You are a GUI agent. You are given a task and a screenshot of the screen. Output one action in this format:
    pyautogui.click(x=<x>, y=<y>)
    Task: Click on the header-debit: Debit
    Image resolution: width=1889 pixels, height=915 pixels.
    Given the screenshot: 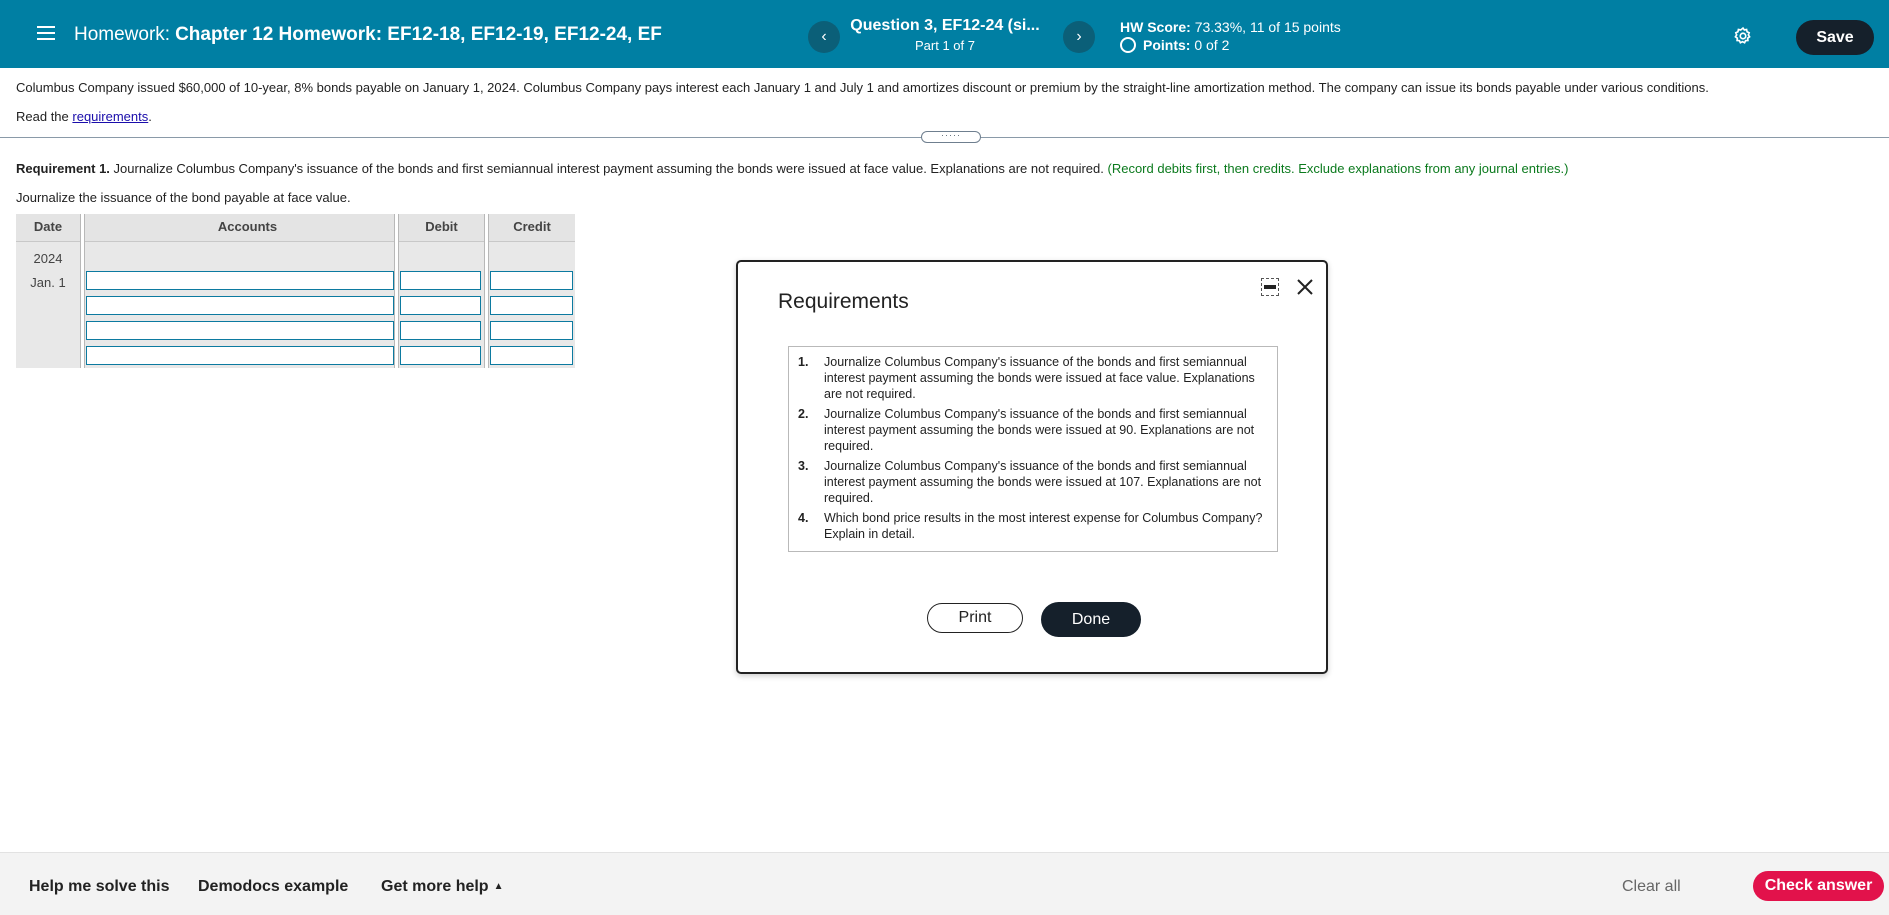 What is the action you would take?
    pyautogui.click(x=441, y=228)
    